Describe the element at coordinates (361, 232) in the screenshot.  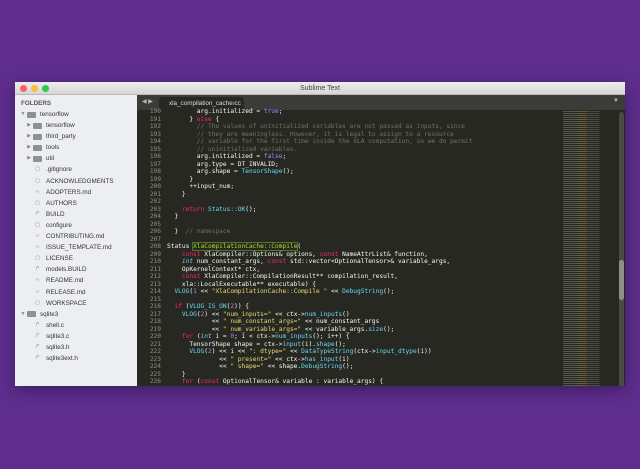
I see `code-line: } // namespace` at that location.